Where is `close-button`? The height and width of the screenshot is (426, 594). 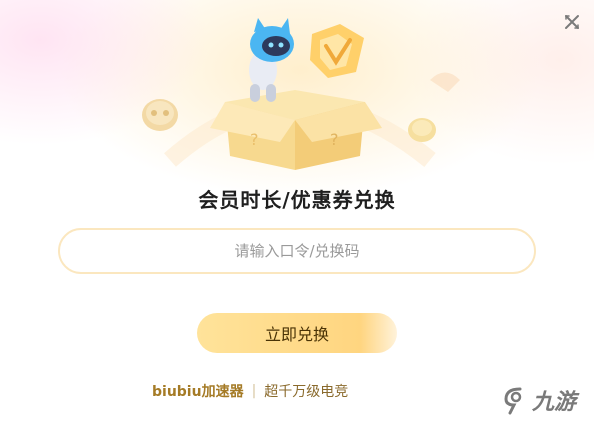
close-button is located at coordinates (572, 22).